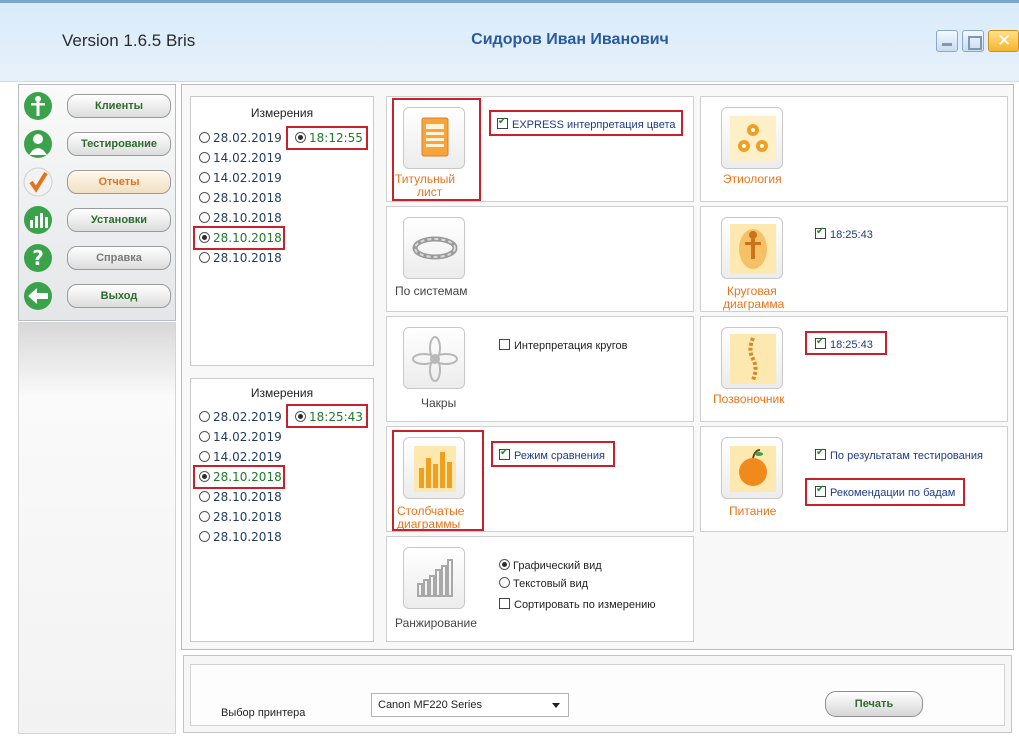 This screenshot has width=1019, height=738. What do you see at coordinates (844, 233) in the screenshot?
I see `circular-time-option: 18:25:43` at bounding box center [844, 233].